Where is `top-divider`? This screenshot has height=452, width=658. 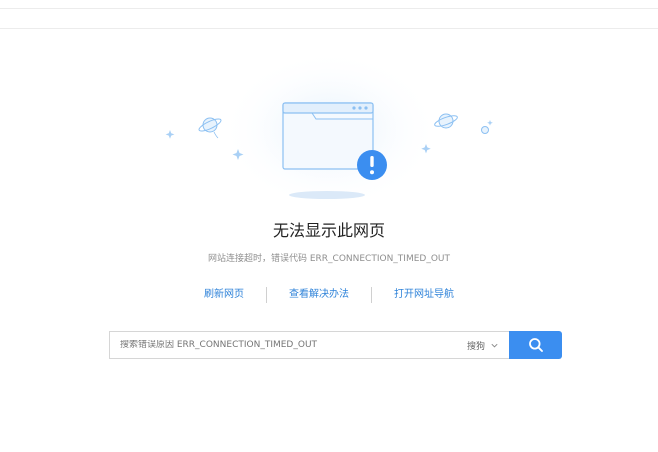
top-divider is located at coordinates (329, 28).